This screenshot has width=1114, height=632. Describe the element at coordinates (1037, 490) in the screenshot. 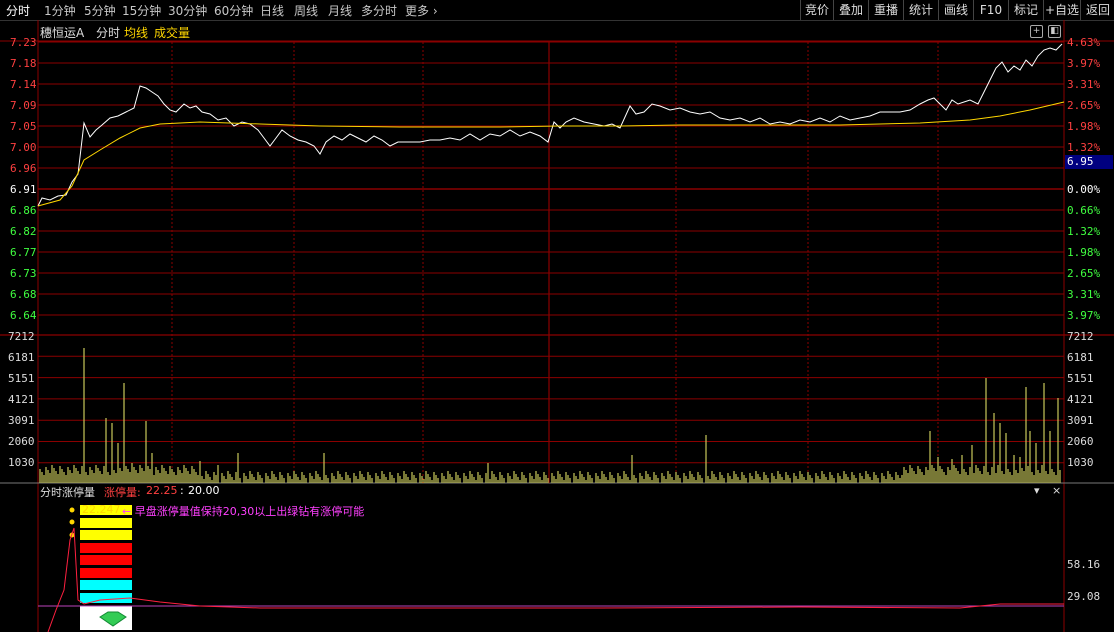

I see `chevron-down-icon: ▾` at that location.